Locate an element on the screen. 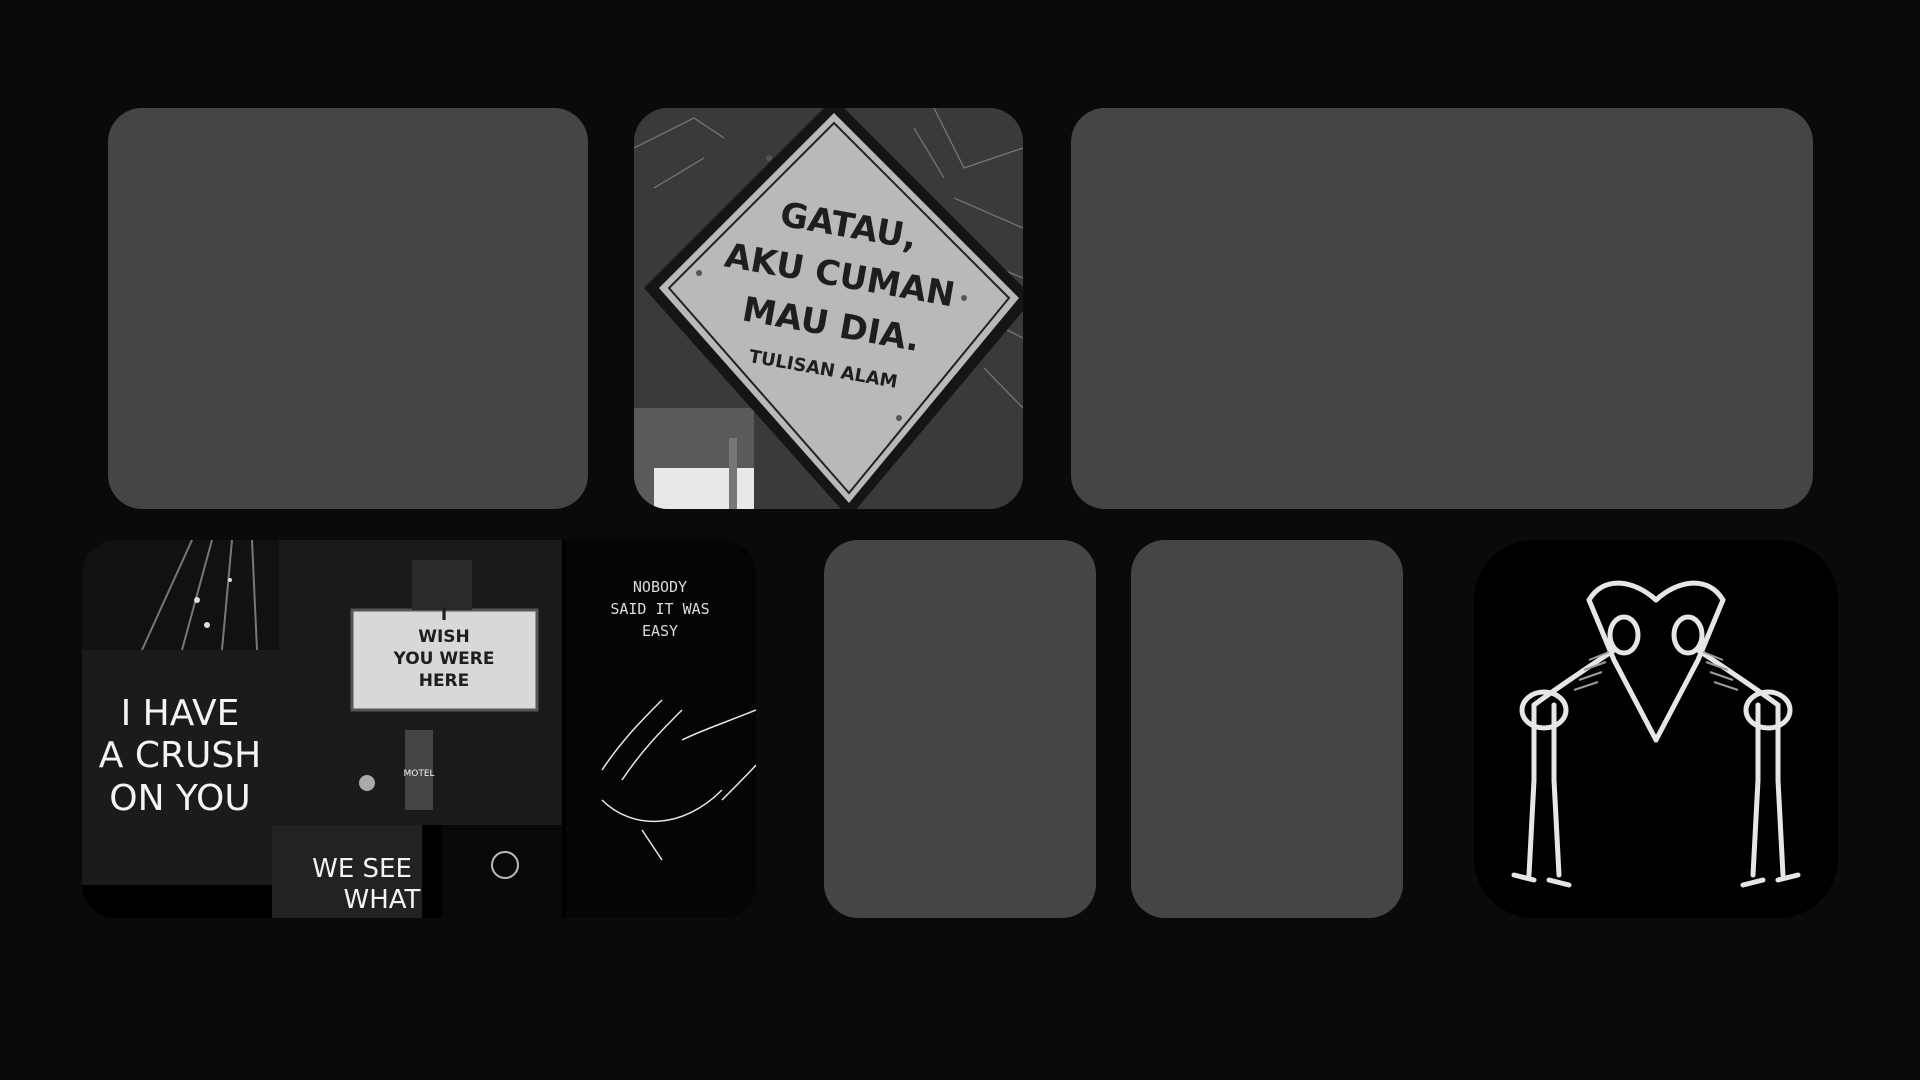 The image size is (1920, 1080). neon-line-2: A CRUSH is located at coordinates (180, 755).